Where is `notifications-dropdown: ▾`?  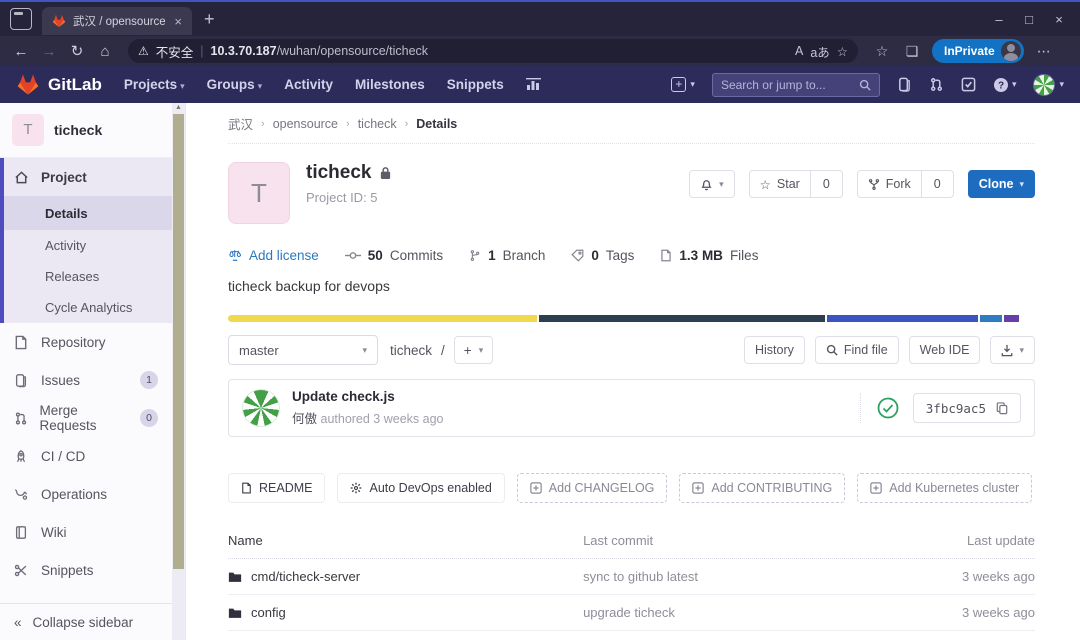 notifications-dropdown: ▾ is located at coordinates (712, 184).